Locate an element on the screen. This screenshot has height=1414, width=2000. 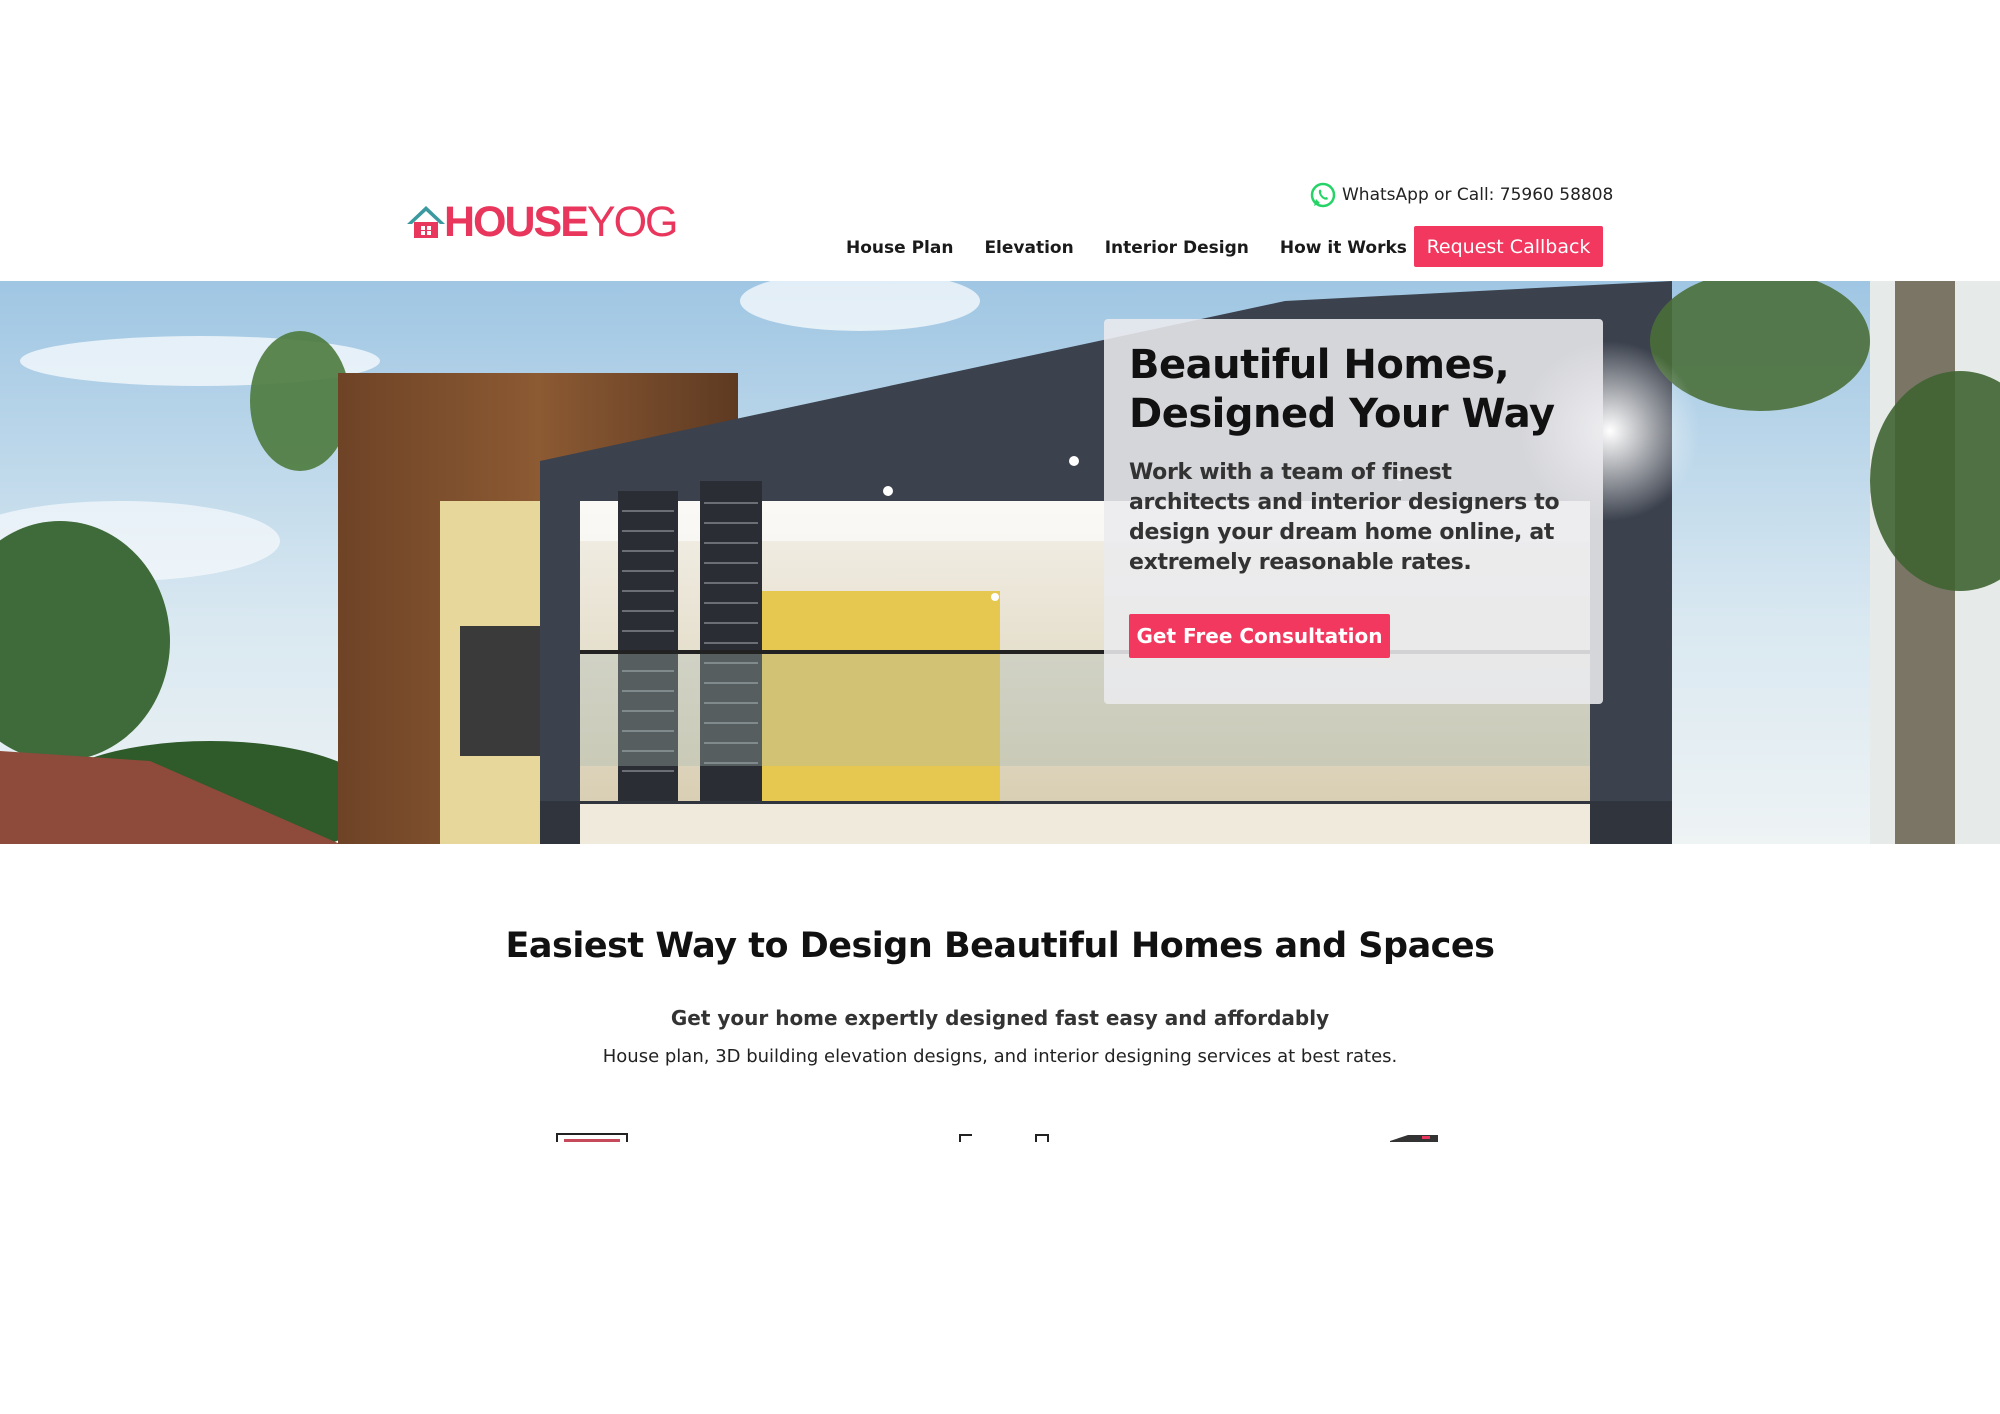
logo-part-yog: YOG is located at coordinates (632, 221).